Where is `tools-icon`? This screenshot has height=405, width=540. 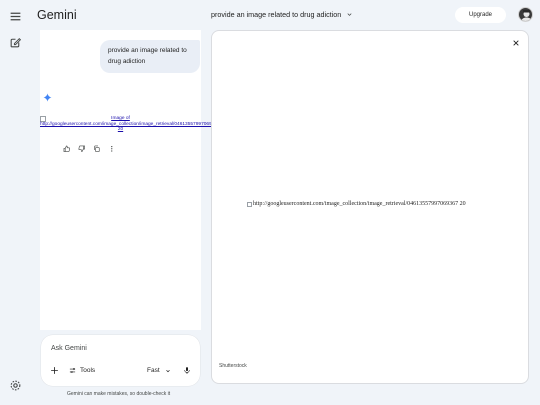 tools-icon is located at coordinates (72, 370).